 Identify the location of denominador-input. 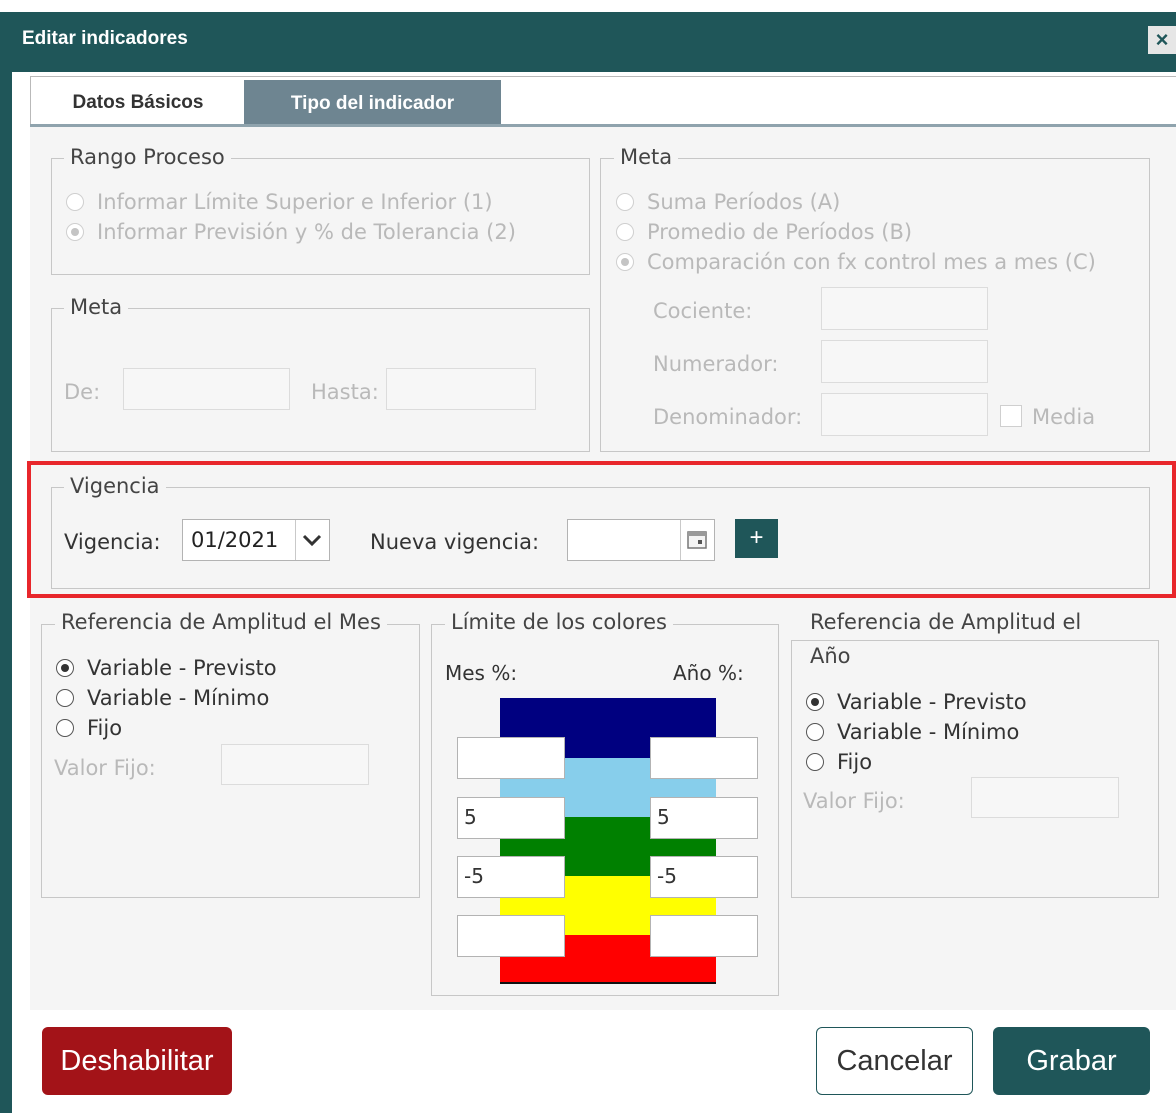
(904, 414).